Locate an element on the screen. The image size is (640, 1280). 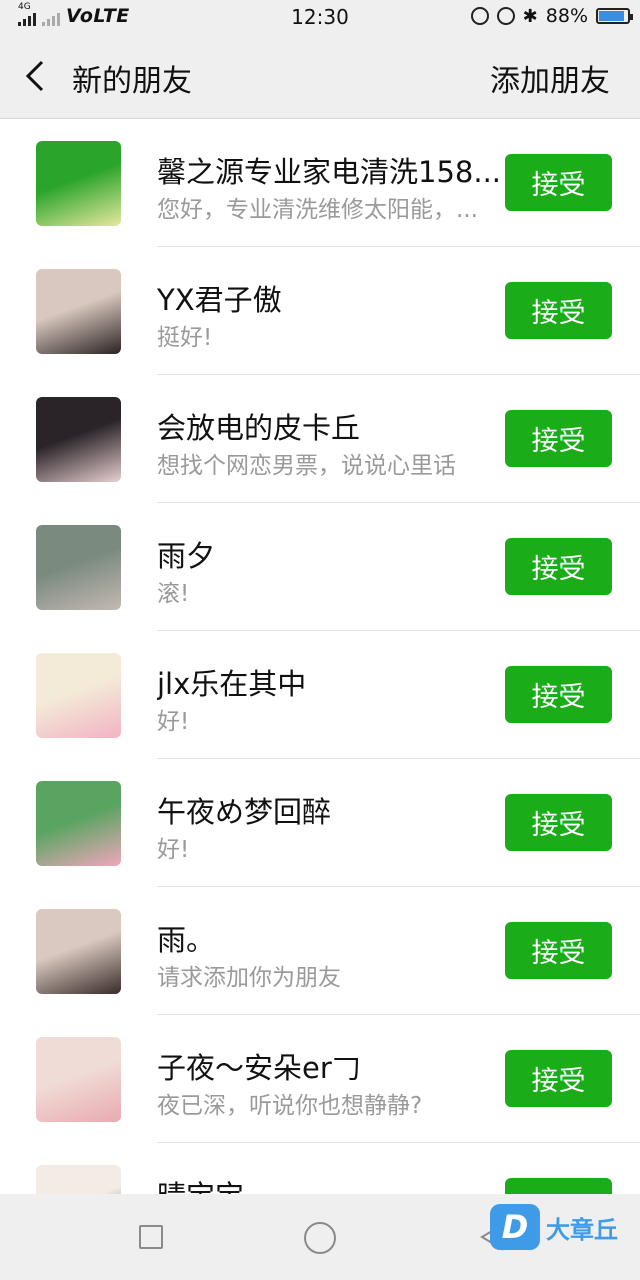
recent-apps-button is located at coordinates (151, 1237).